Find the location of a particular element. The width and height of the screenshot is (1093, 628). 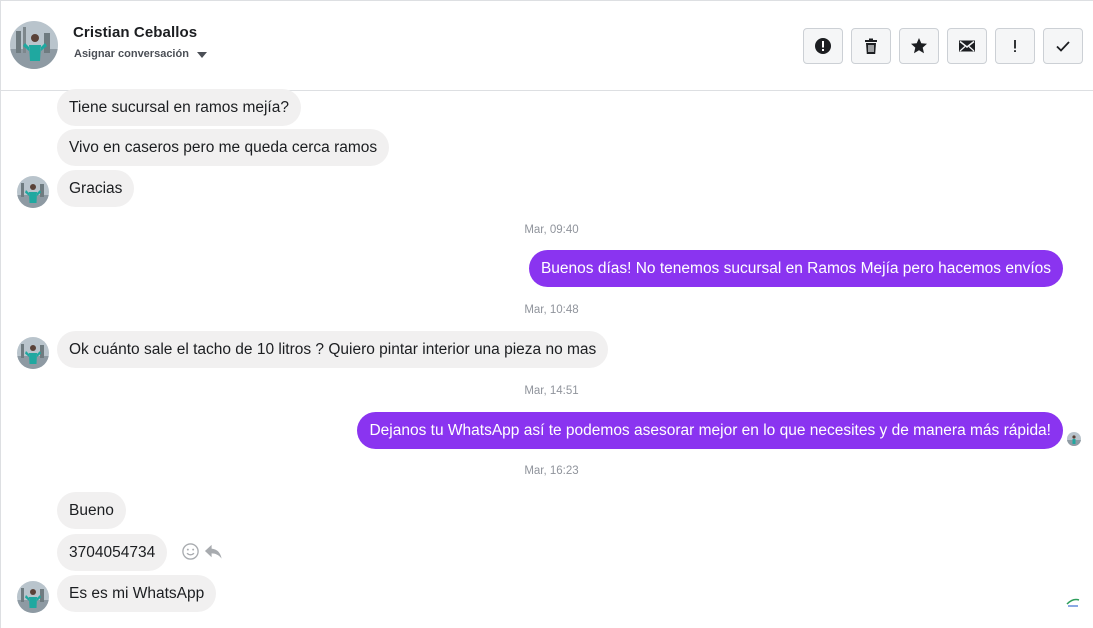

exclamation-icon is located at coordinates (1015, 46).